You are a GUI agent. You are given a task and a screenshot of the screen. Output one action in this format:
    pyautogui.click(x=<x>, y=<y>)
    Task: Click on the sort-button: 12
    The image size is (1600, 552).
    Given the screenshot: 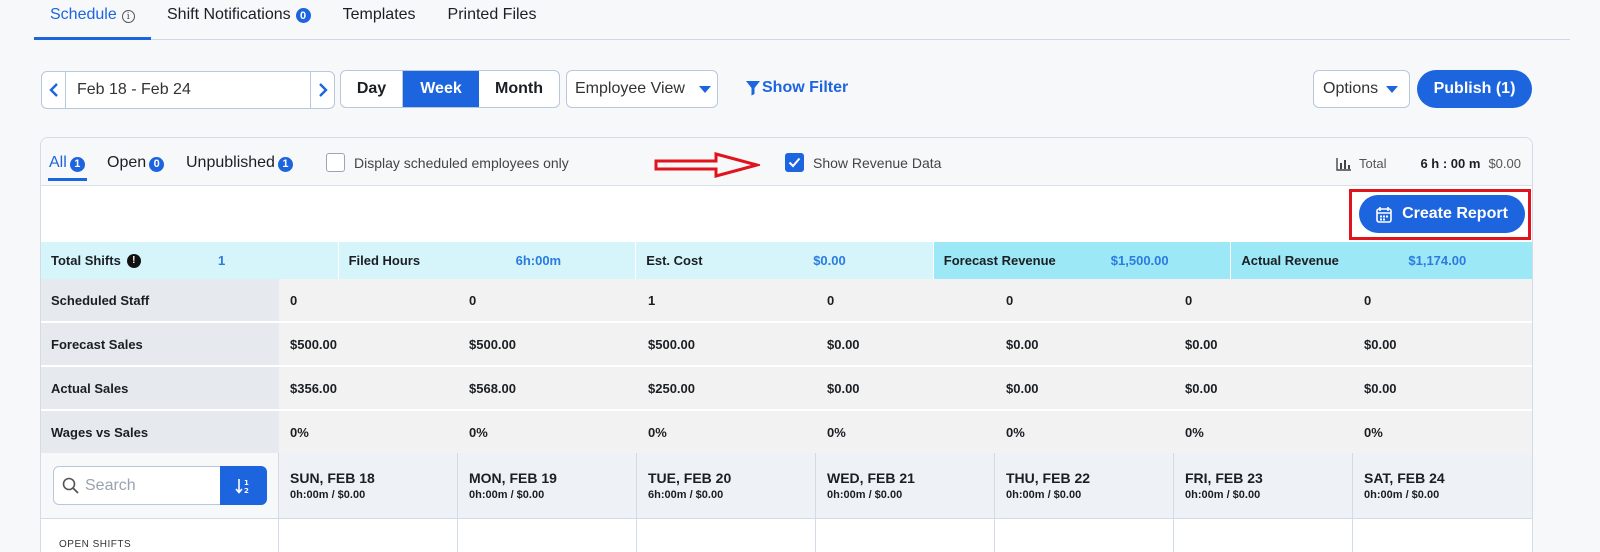 What is the action you would take?
    pyautogui.click(x=243, y=485)
    